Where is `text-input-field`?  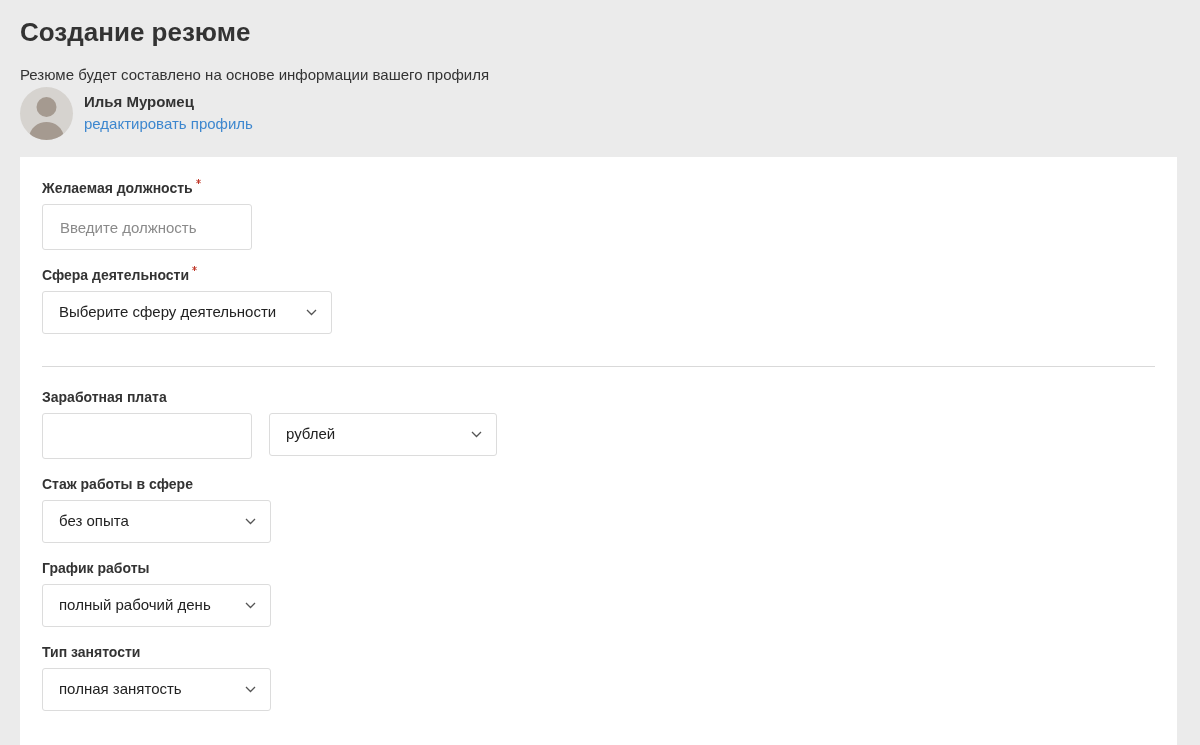 text-input-field is located at coordinates (147, 436).